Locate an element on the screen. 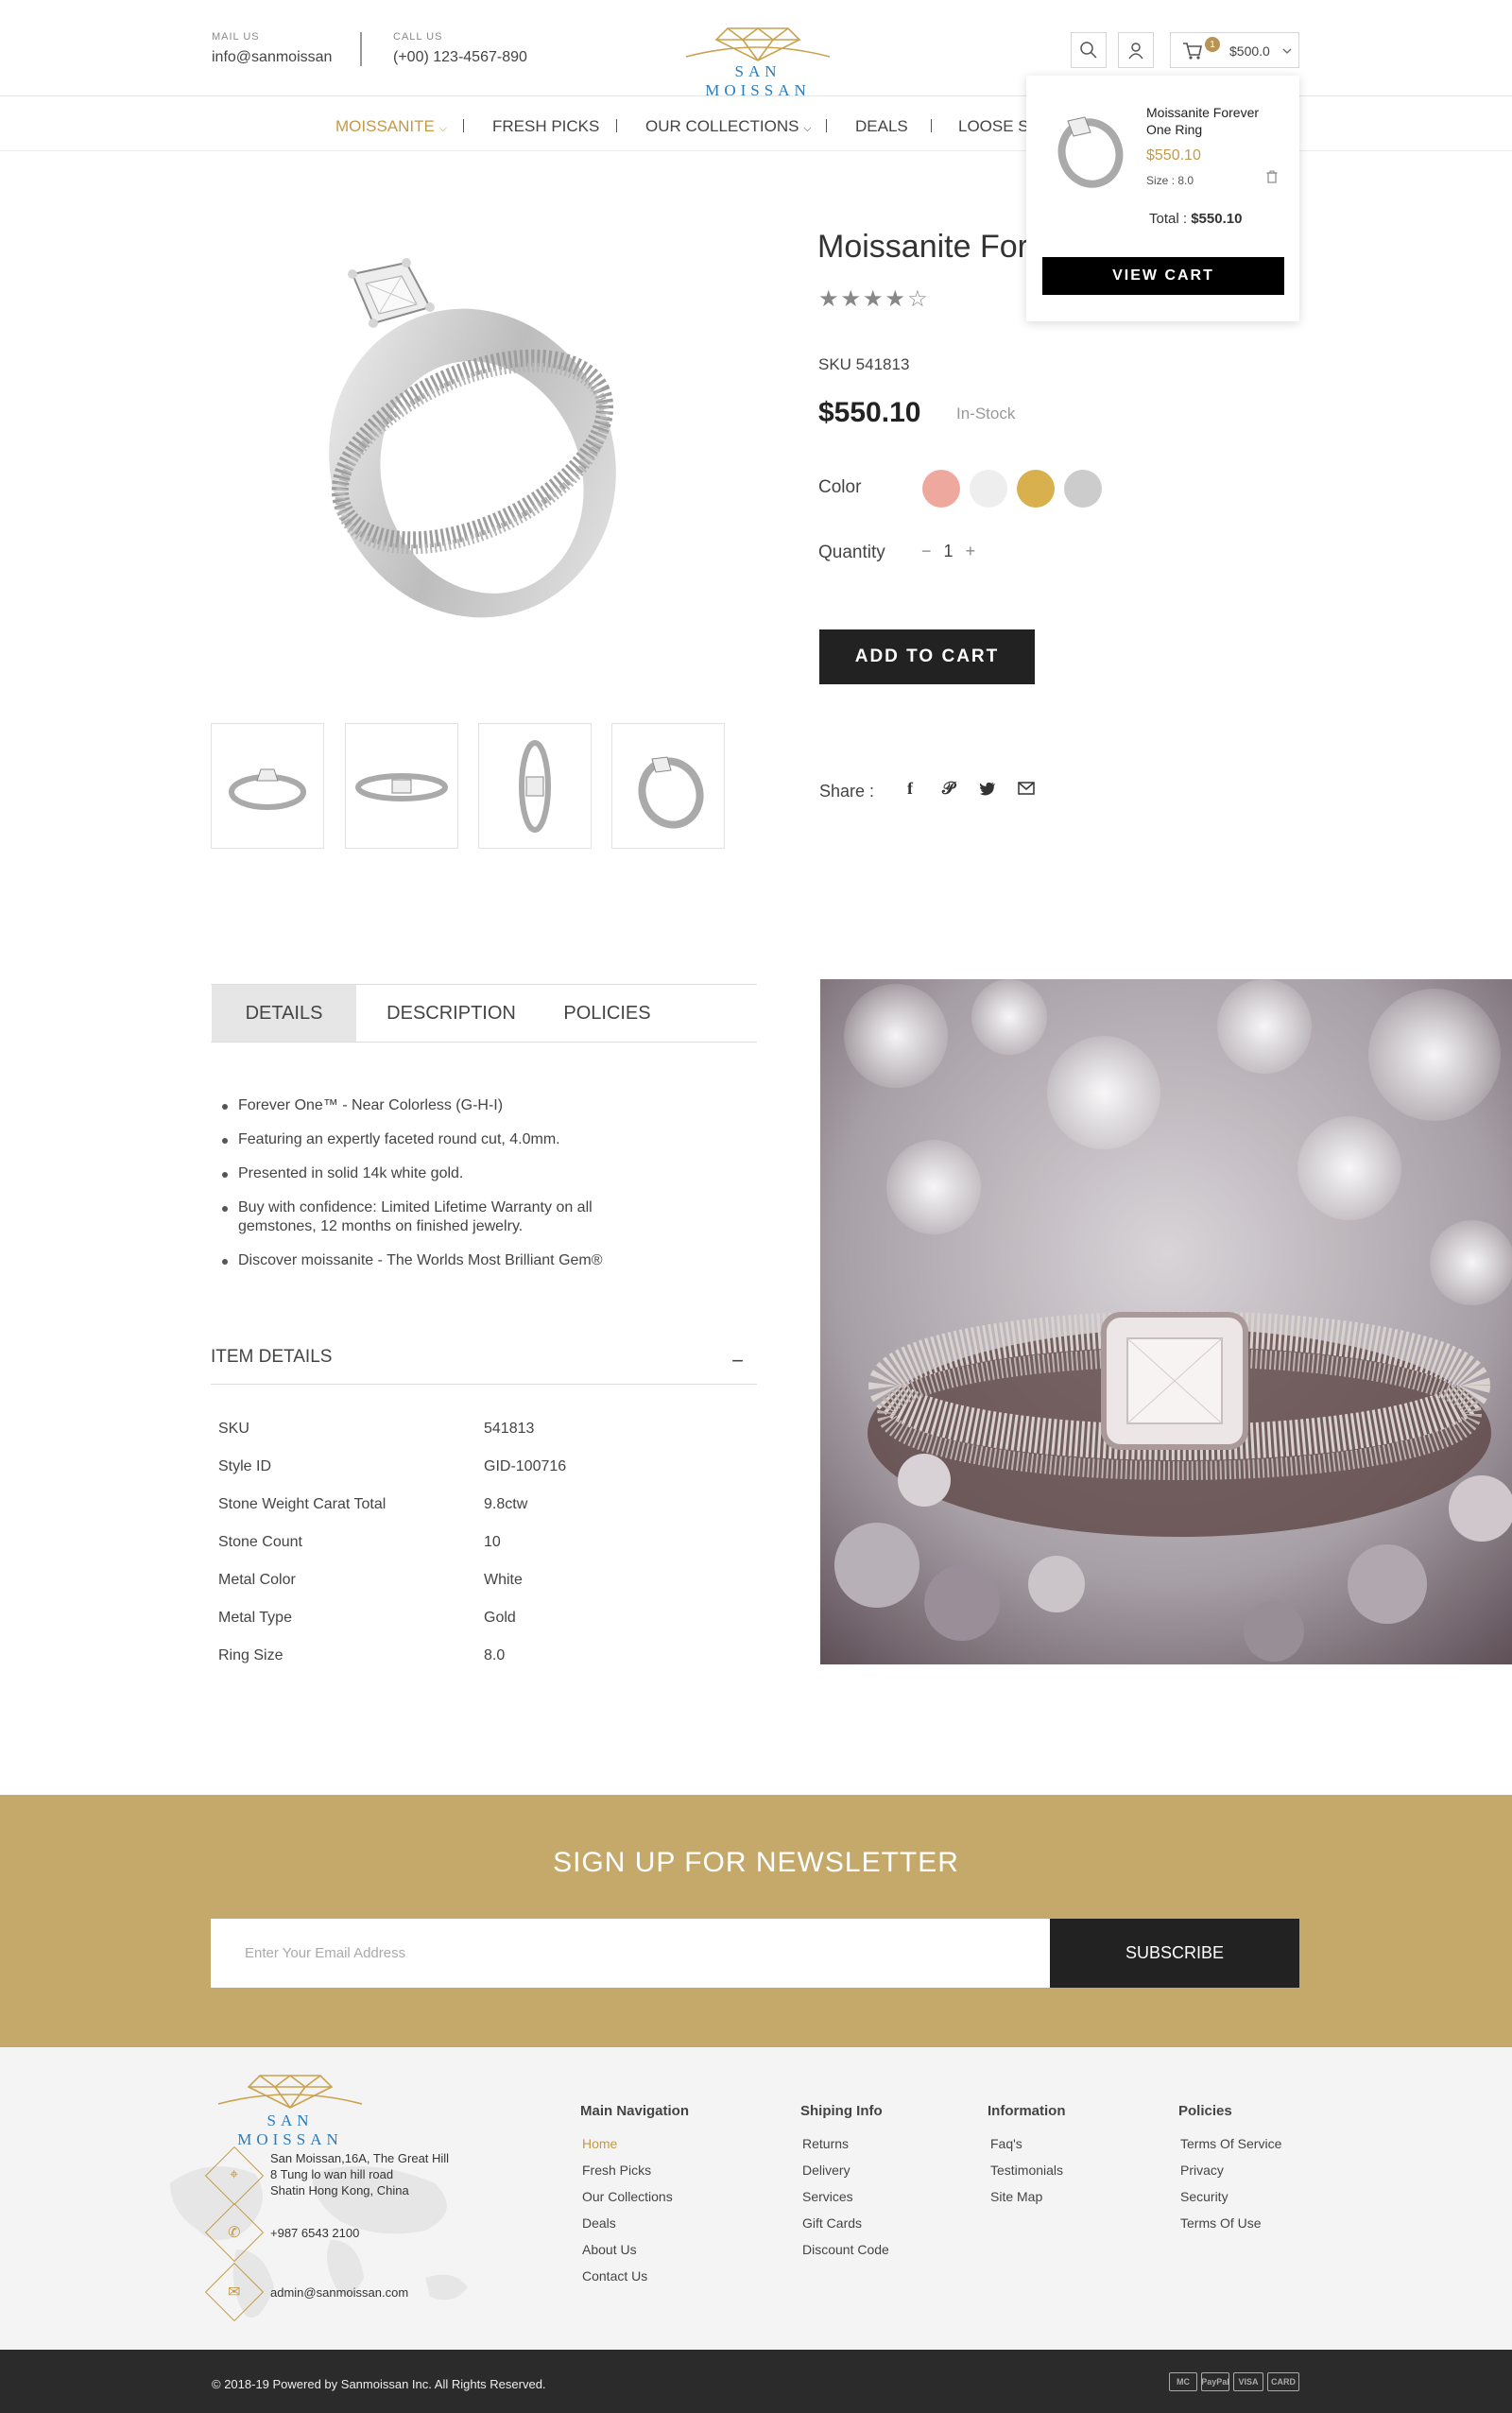  twitter-bird-icon is located at coordinates (987, 789).